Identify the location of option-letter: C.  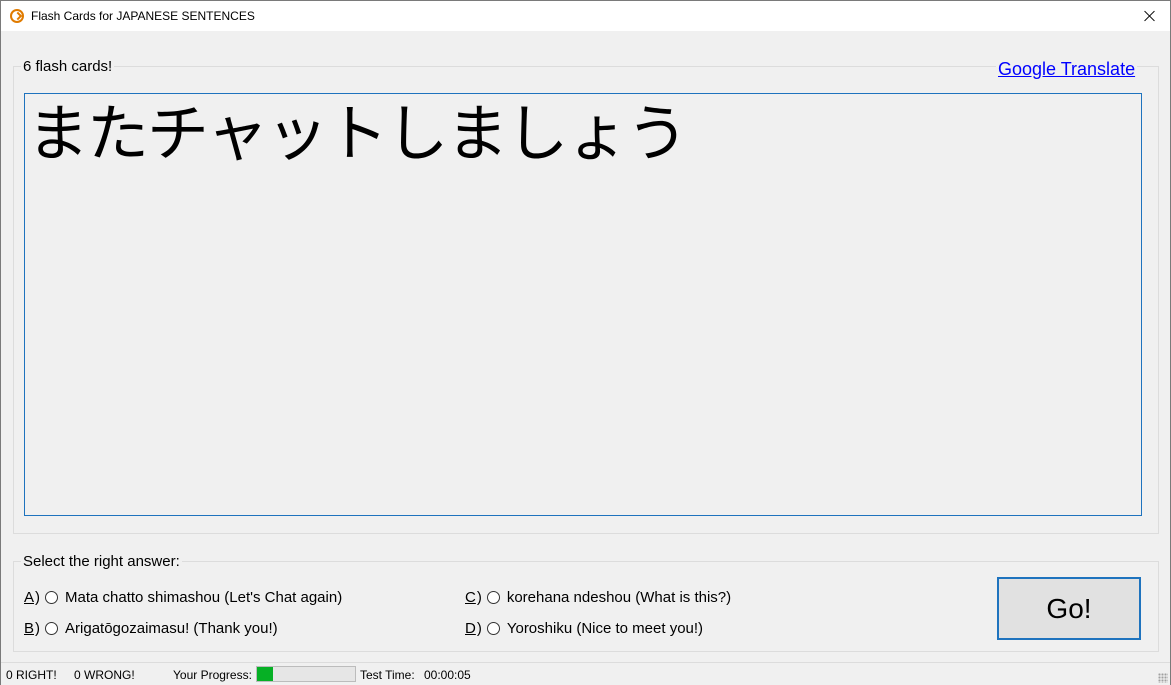
(470, 597).